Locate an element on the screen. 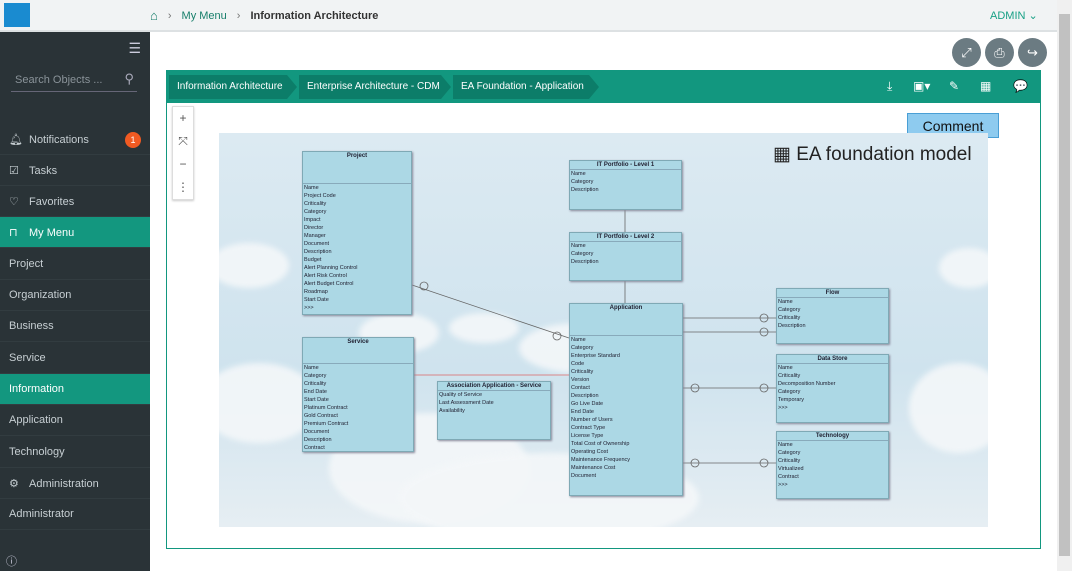  download-icon: ⤓ is located at coordinates (889, 86).